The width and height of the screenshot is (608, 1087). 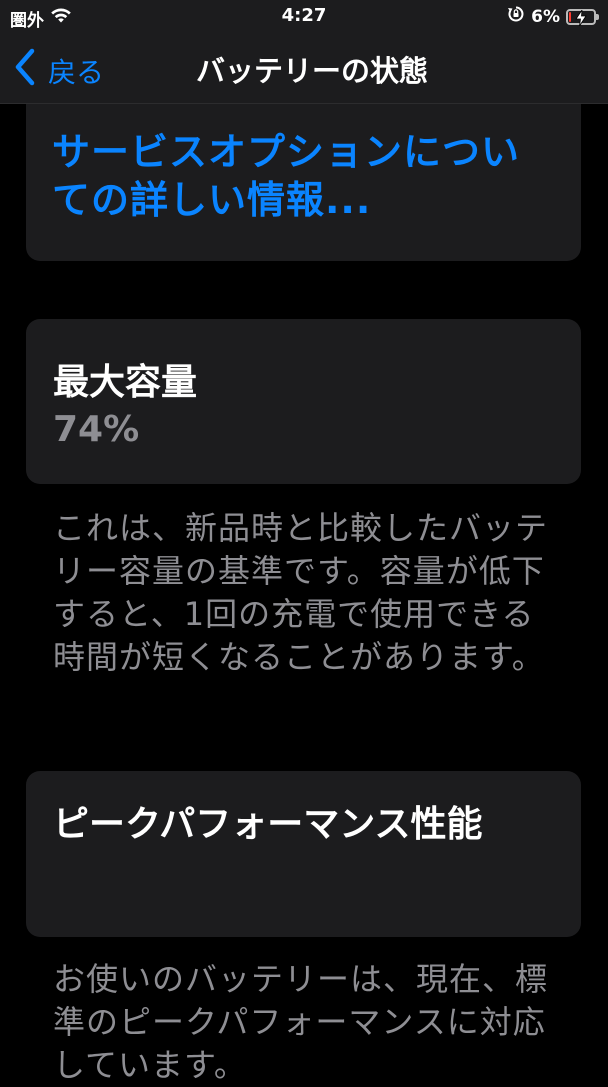 I want to click on nav-bar: 戻る バッテリーの状態, so click(x=304, y=69).